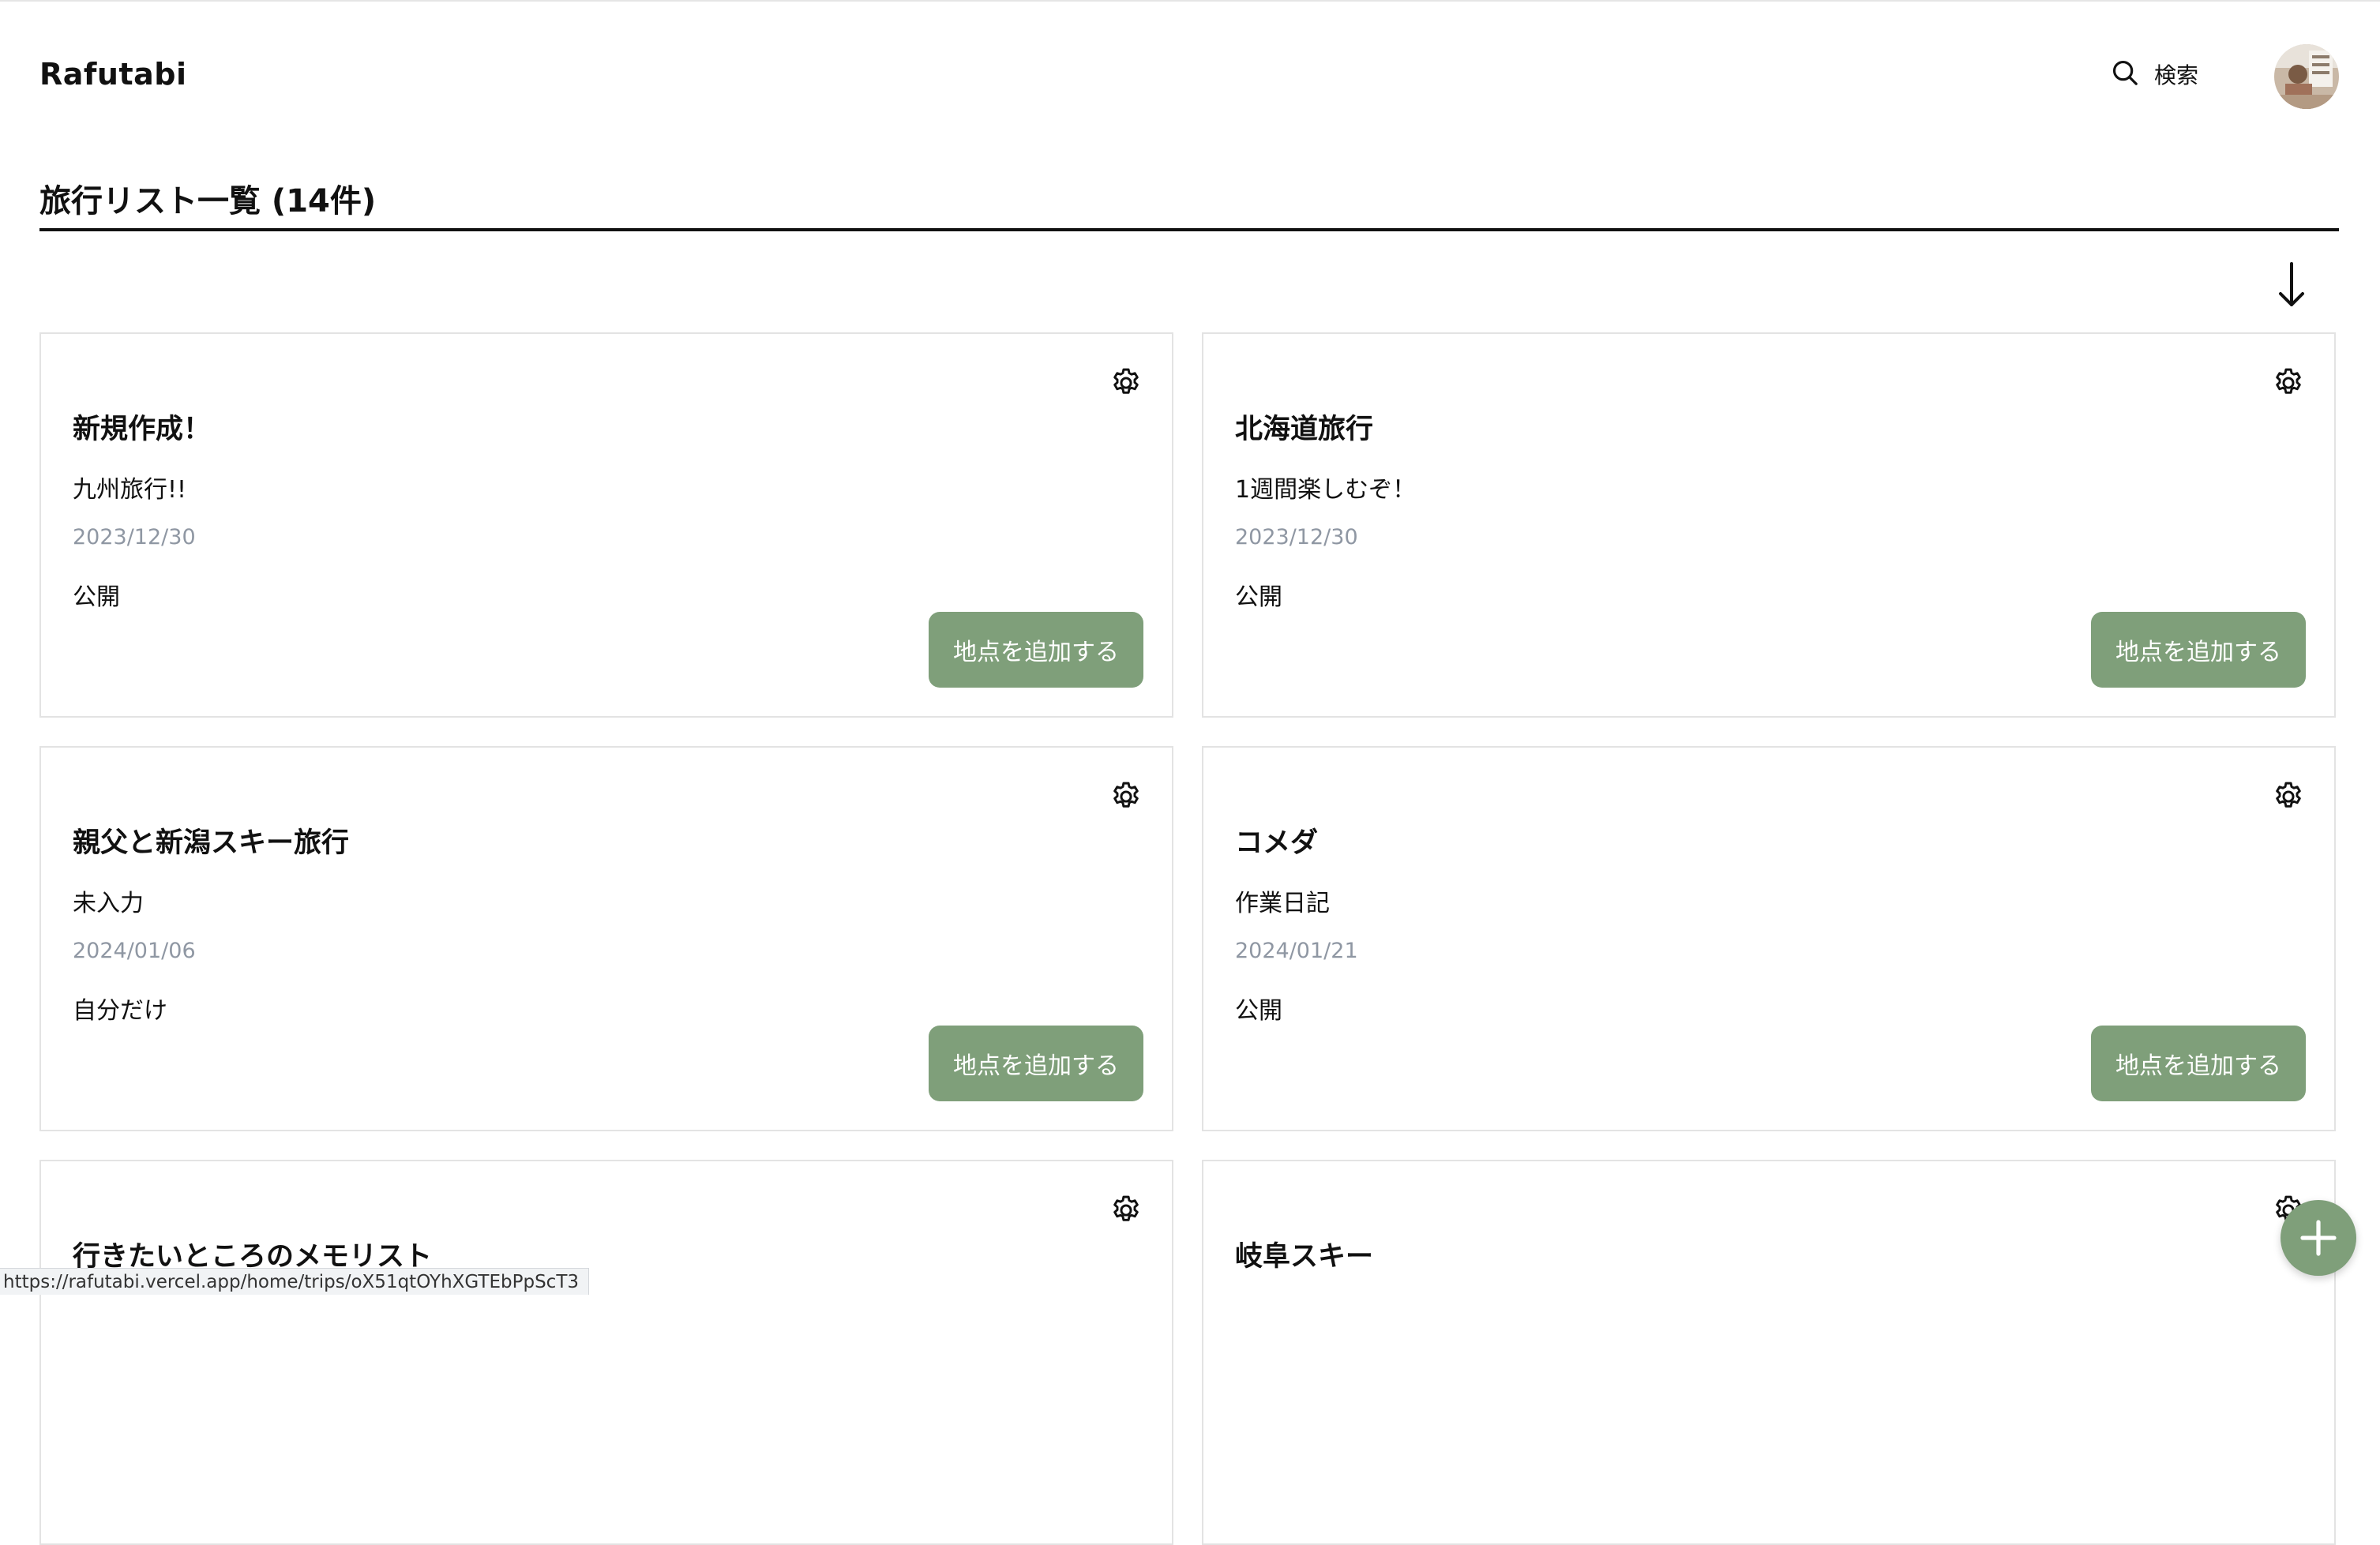  Describe the element at coordinates (134, 951) in the screenshot. I see `trip-date: 2024/01/06` at that location.